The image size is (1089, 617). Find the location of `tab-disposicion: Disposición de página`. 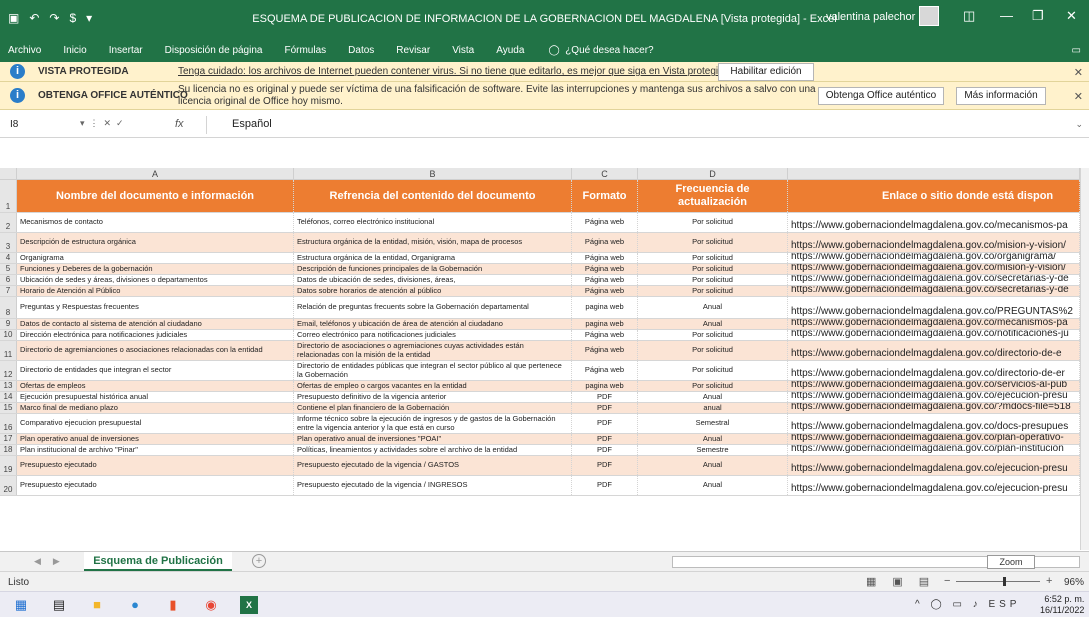

tab-disposicion: Disposición de página is located at coordinates (214, 50).